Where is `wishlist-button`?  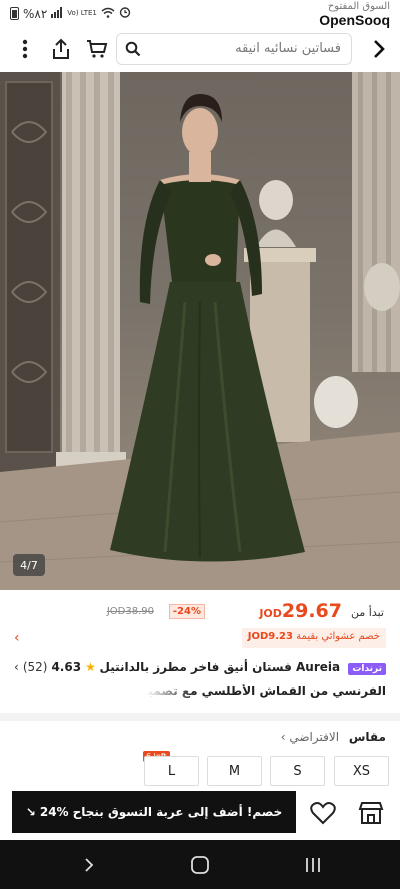
wishlist-button is located at coordinates (323, 813).